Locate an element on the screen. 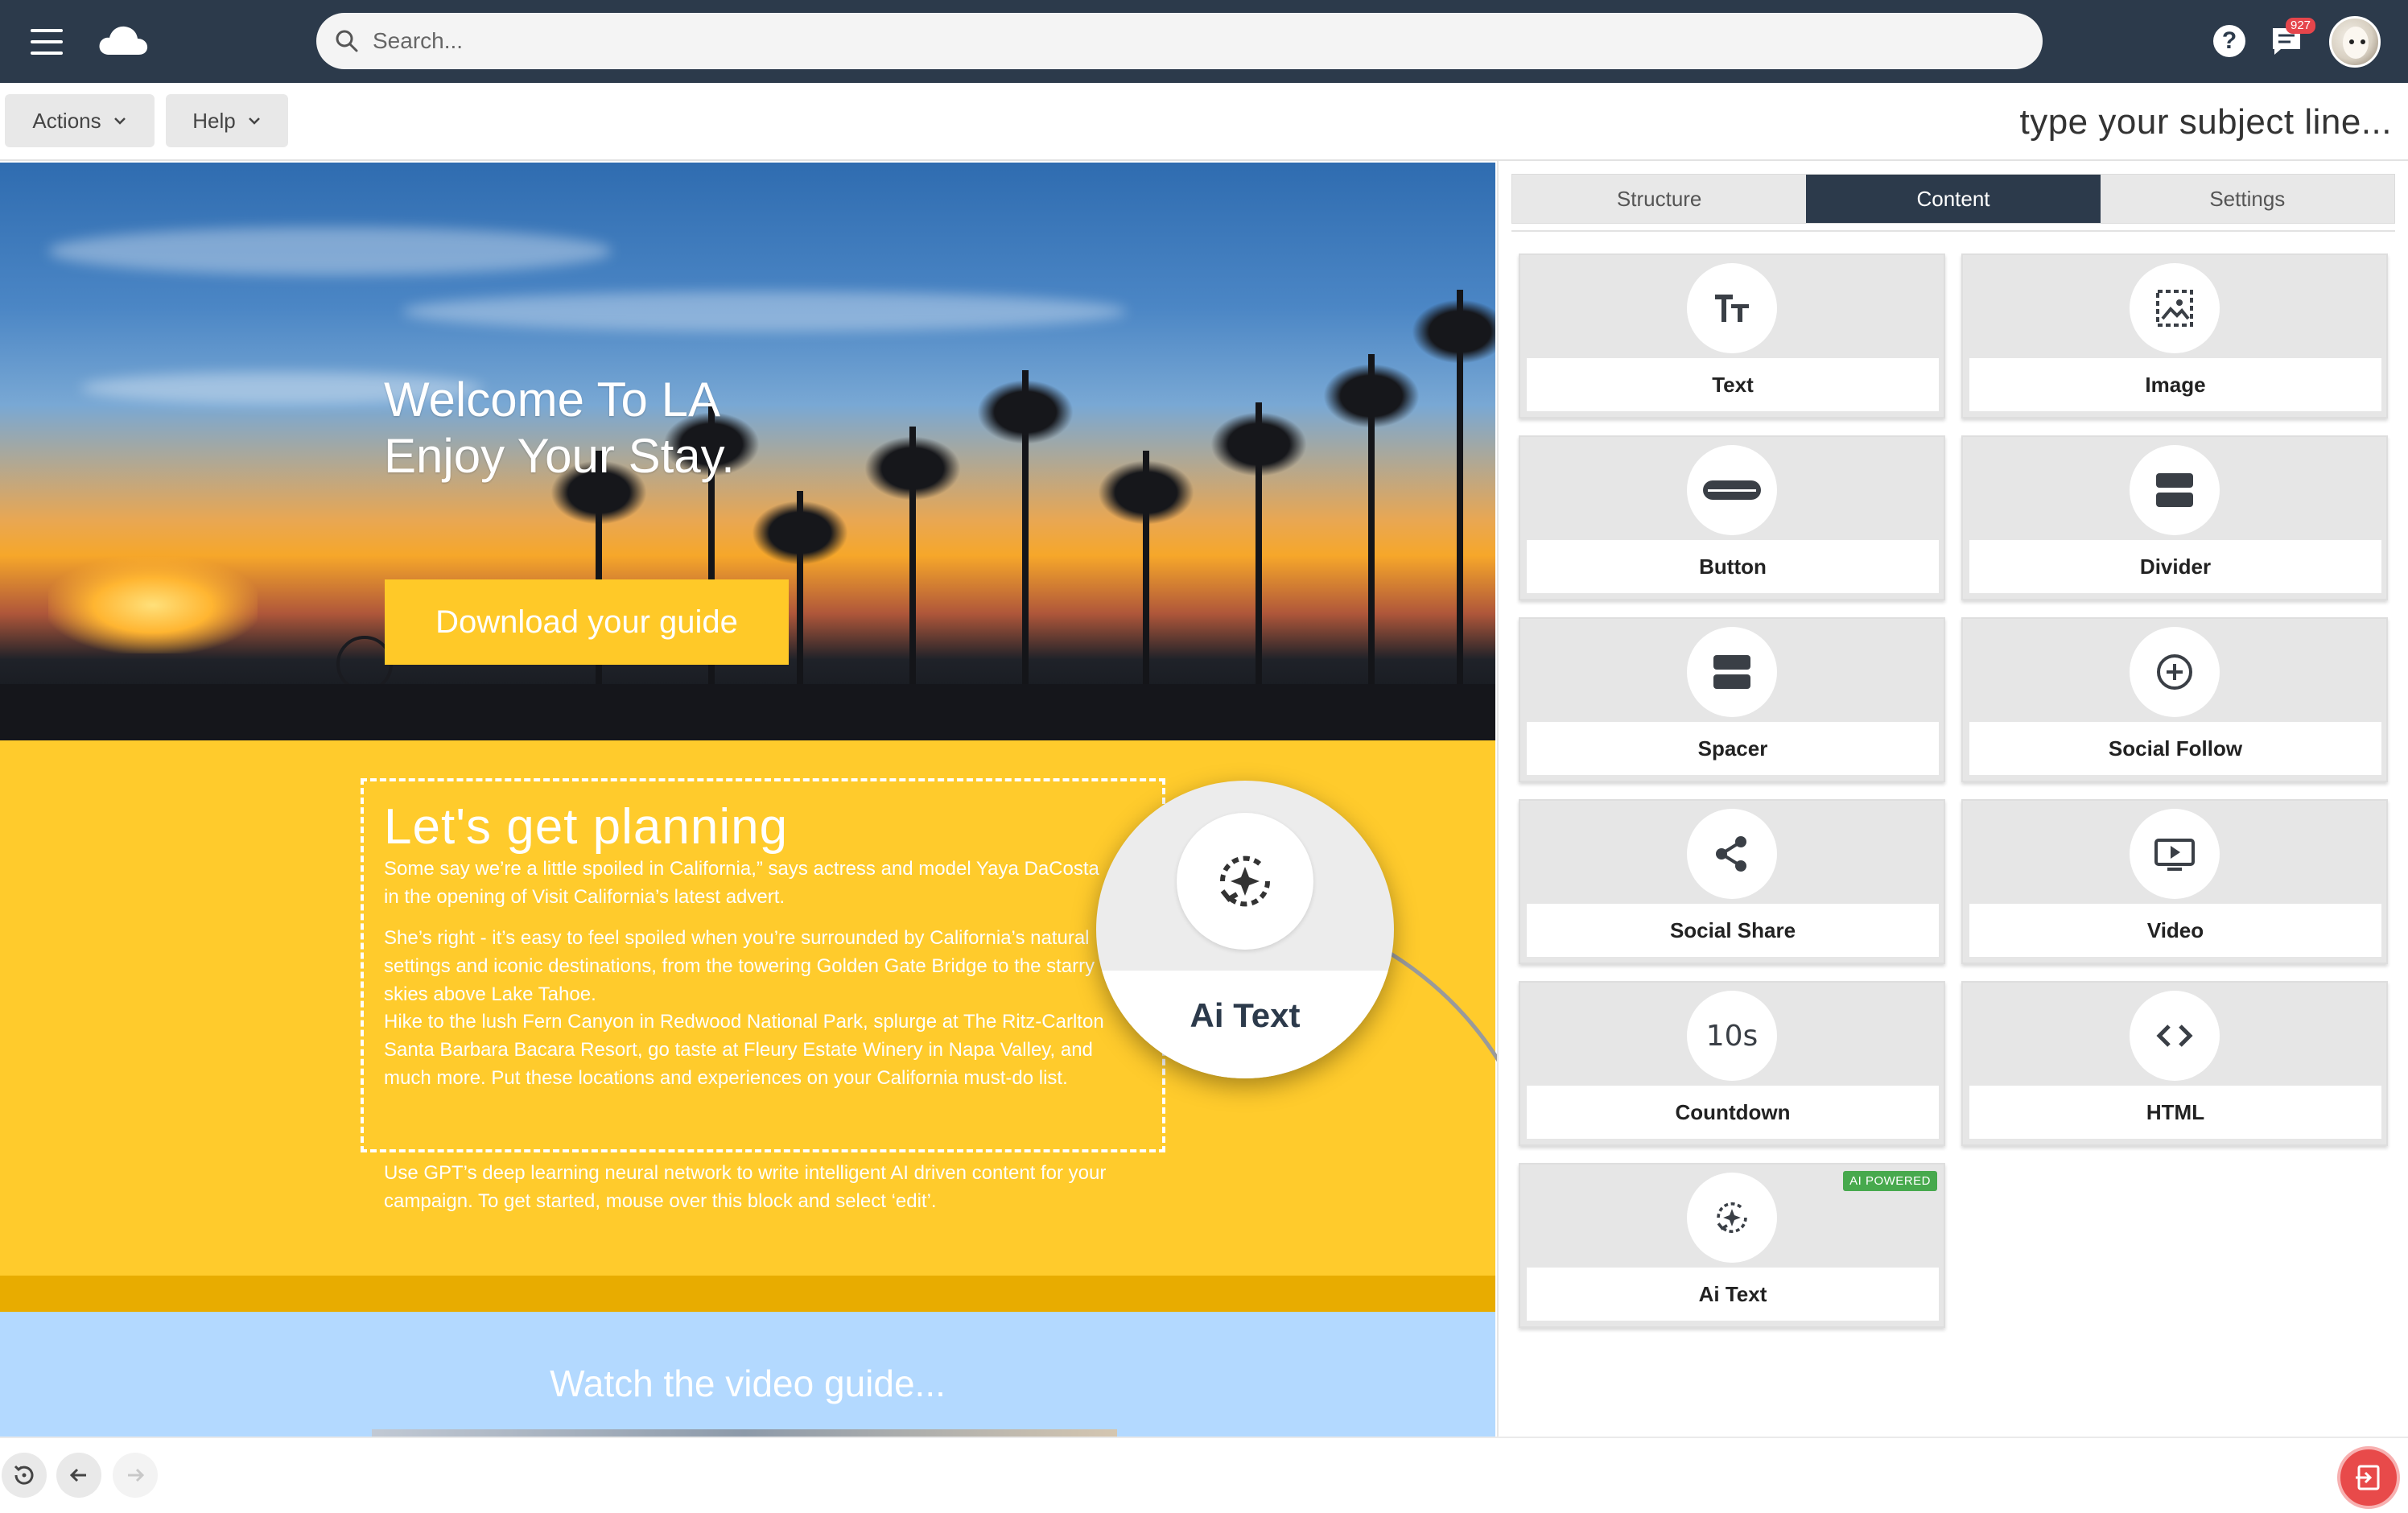  magnifier-label: Ai Text is located at coordinates (1245, 1015).